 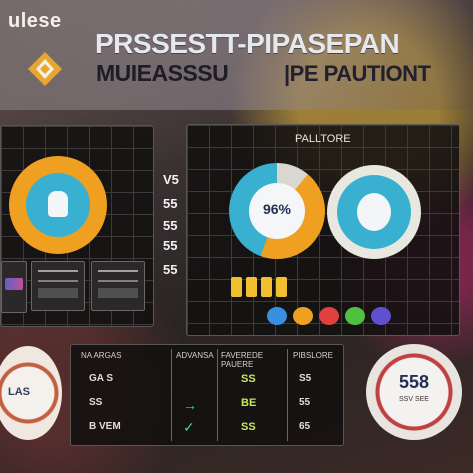 What do you see at coordinates (195, 355) in the screenshot?
I see `table-header-2: ADVANSA` at bounding box center [195, 355].